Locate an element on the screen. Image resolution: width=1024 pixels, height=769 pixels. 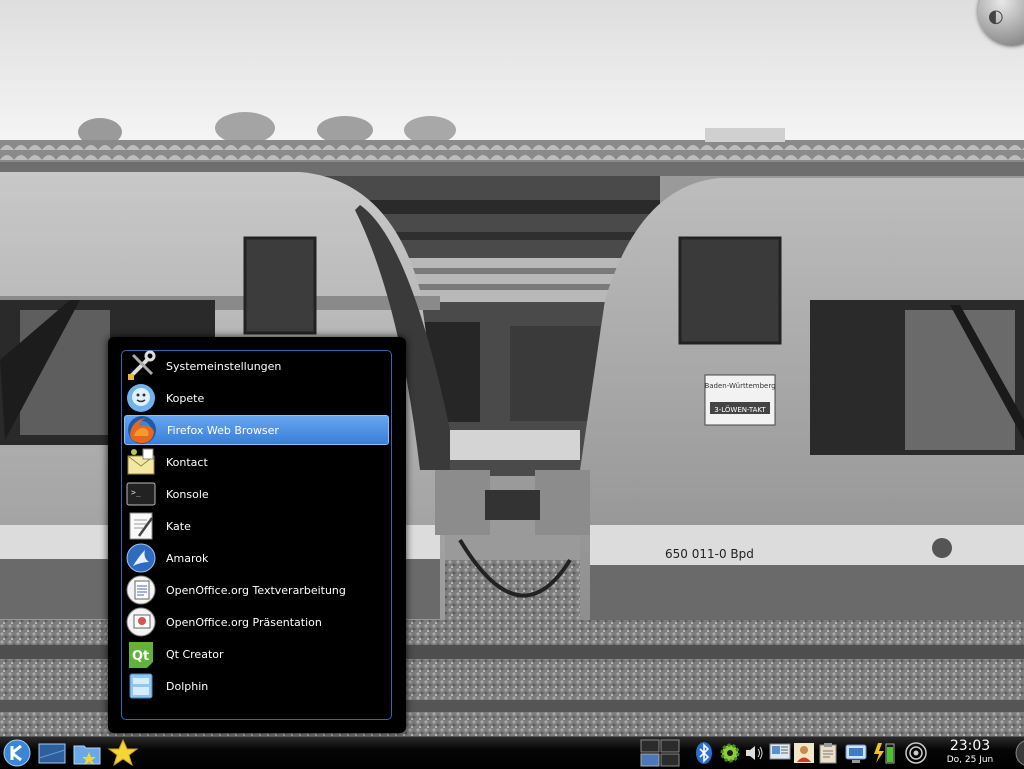
firefox-icon is located at coordinates (142, 430).